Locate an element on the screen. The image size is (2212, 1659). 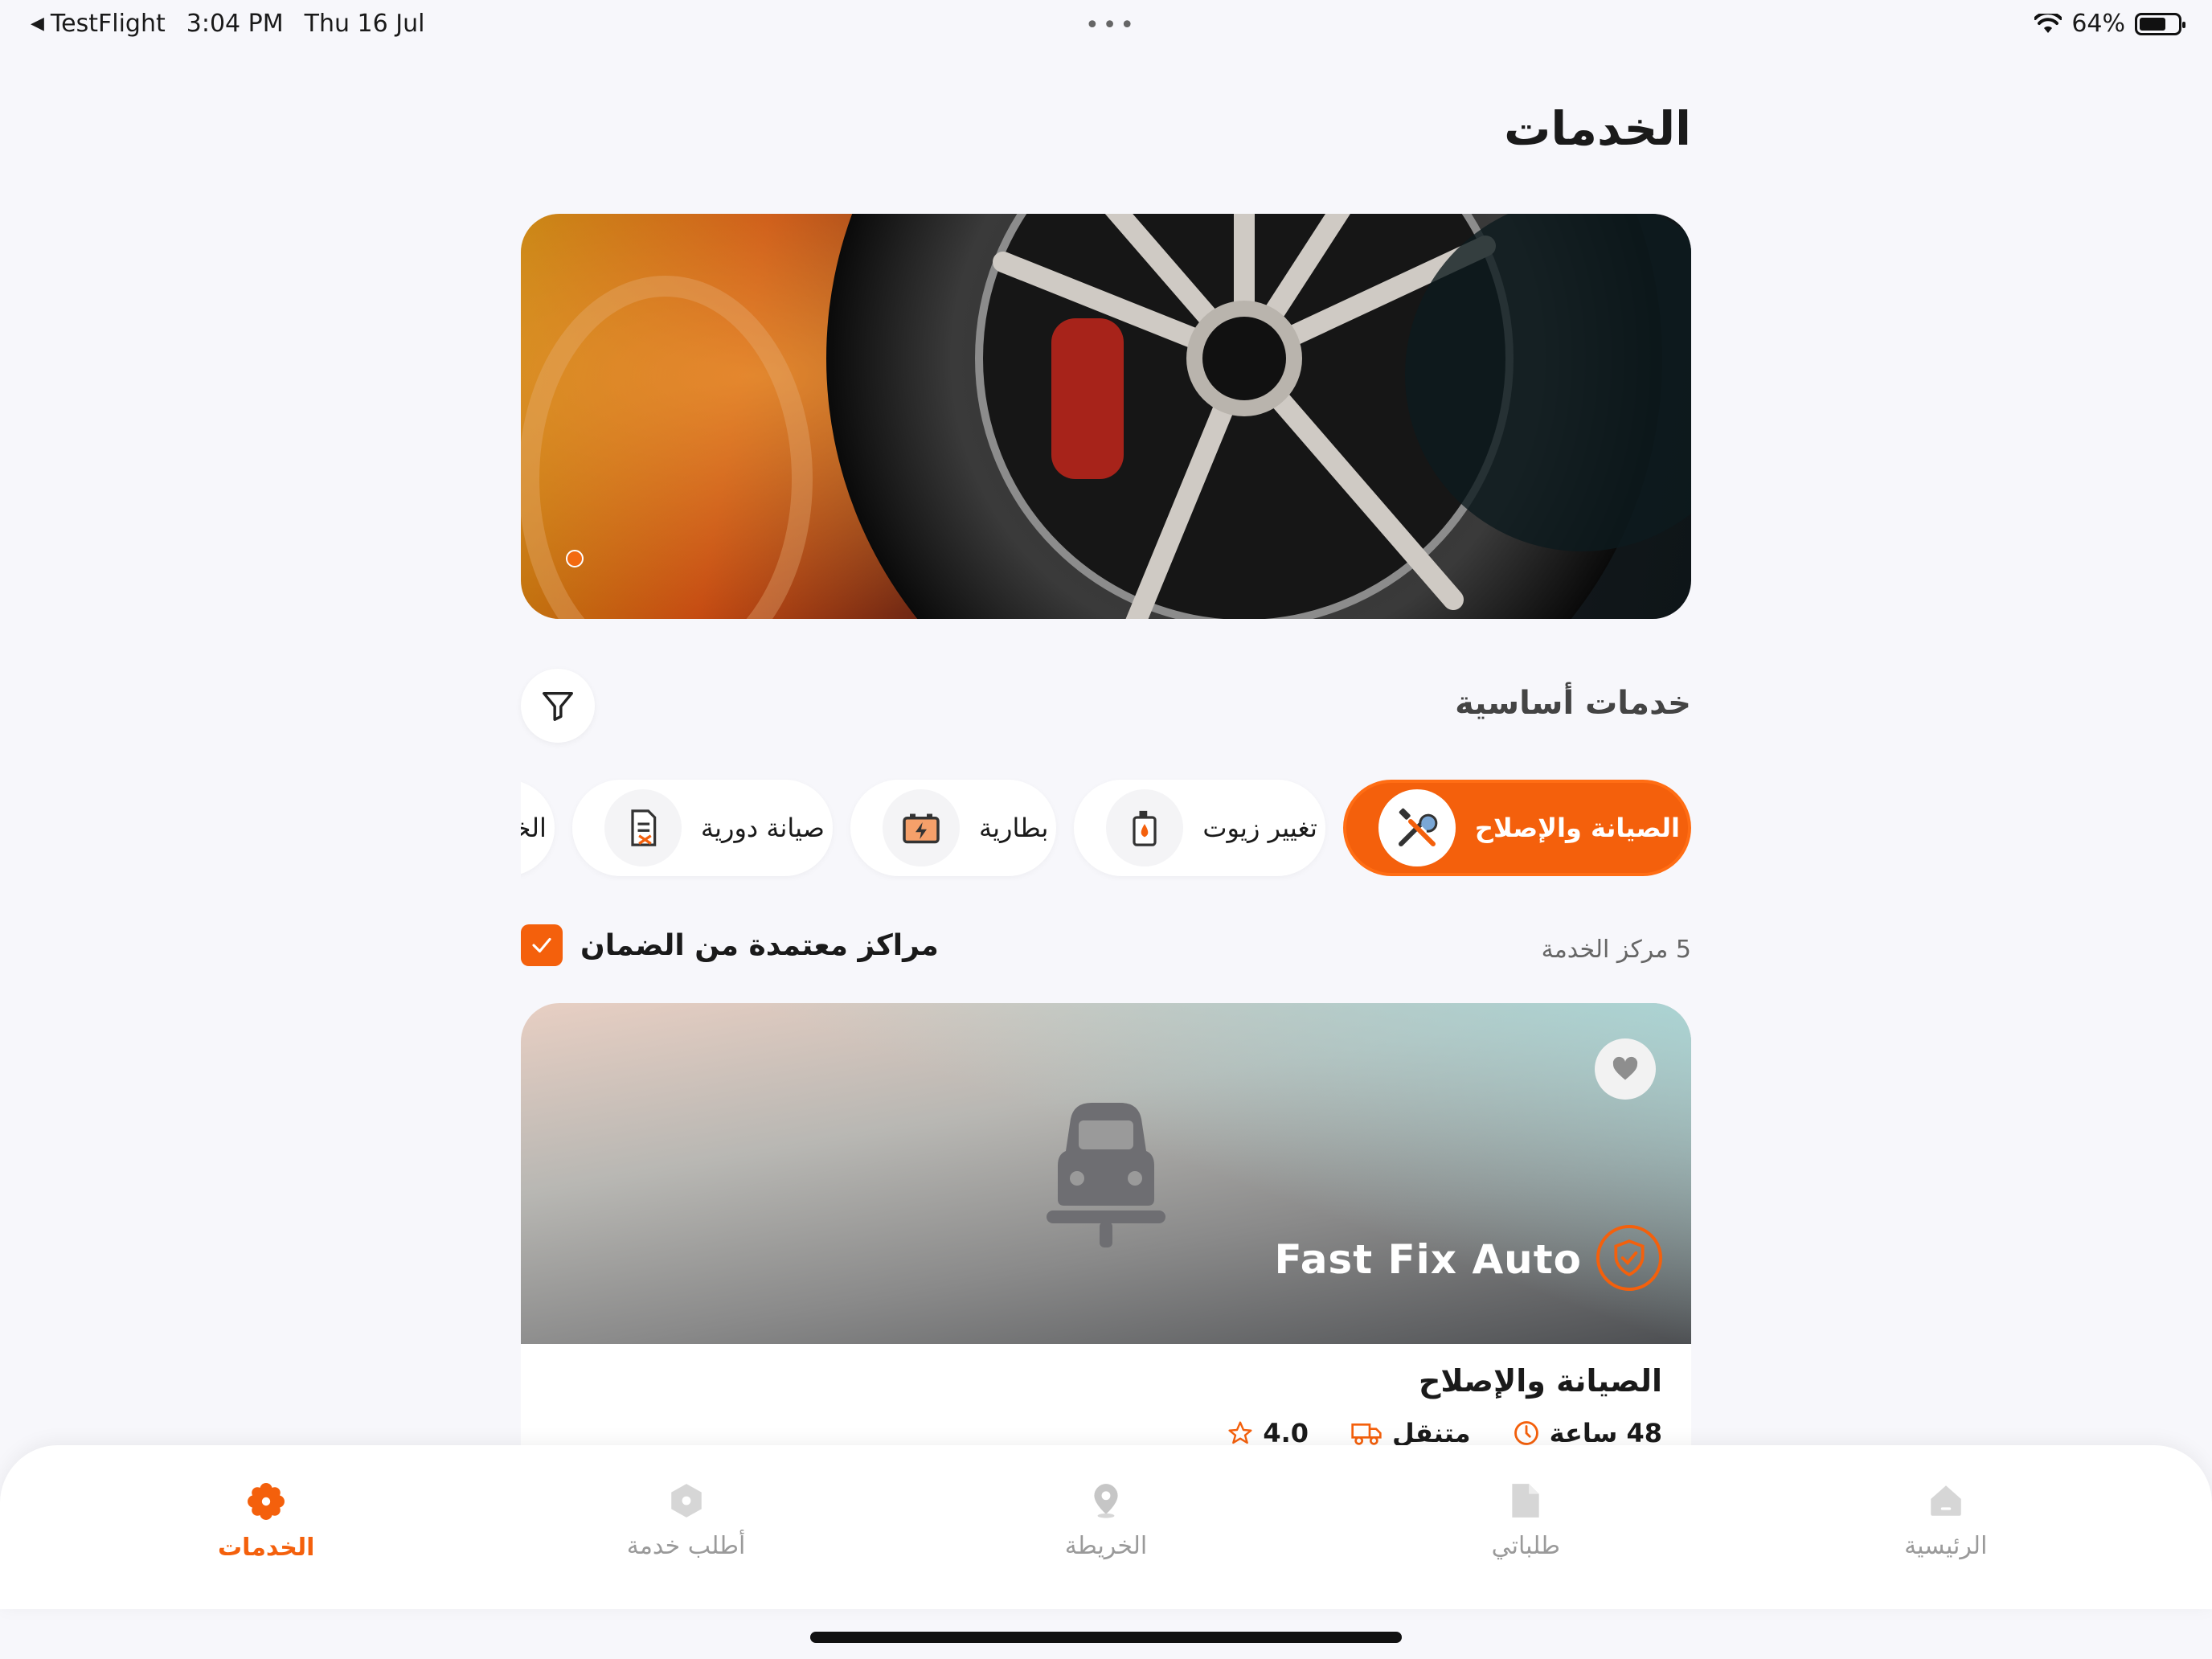
service-center-name: Fast Fix Auto is located at coordinates (1428, 1259).